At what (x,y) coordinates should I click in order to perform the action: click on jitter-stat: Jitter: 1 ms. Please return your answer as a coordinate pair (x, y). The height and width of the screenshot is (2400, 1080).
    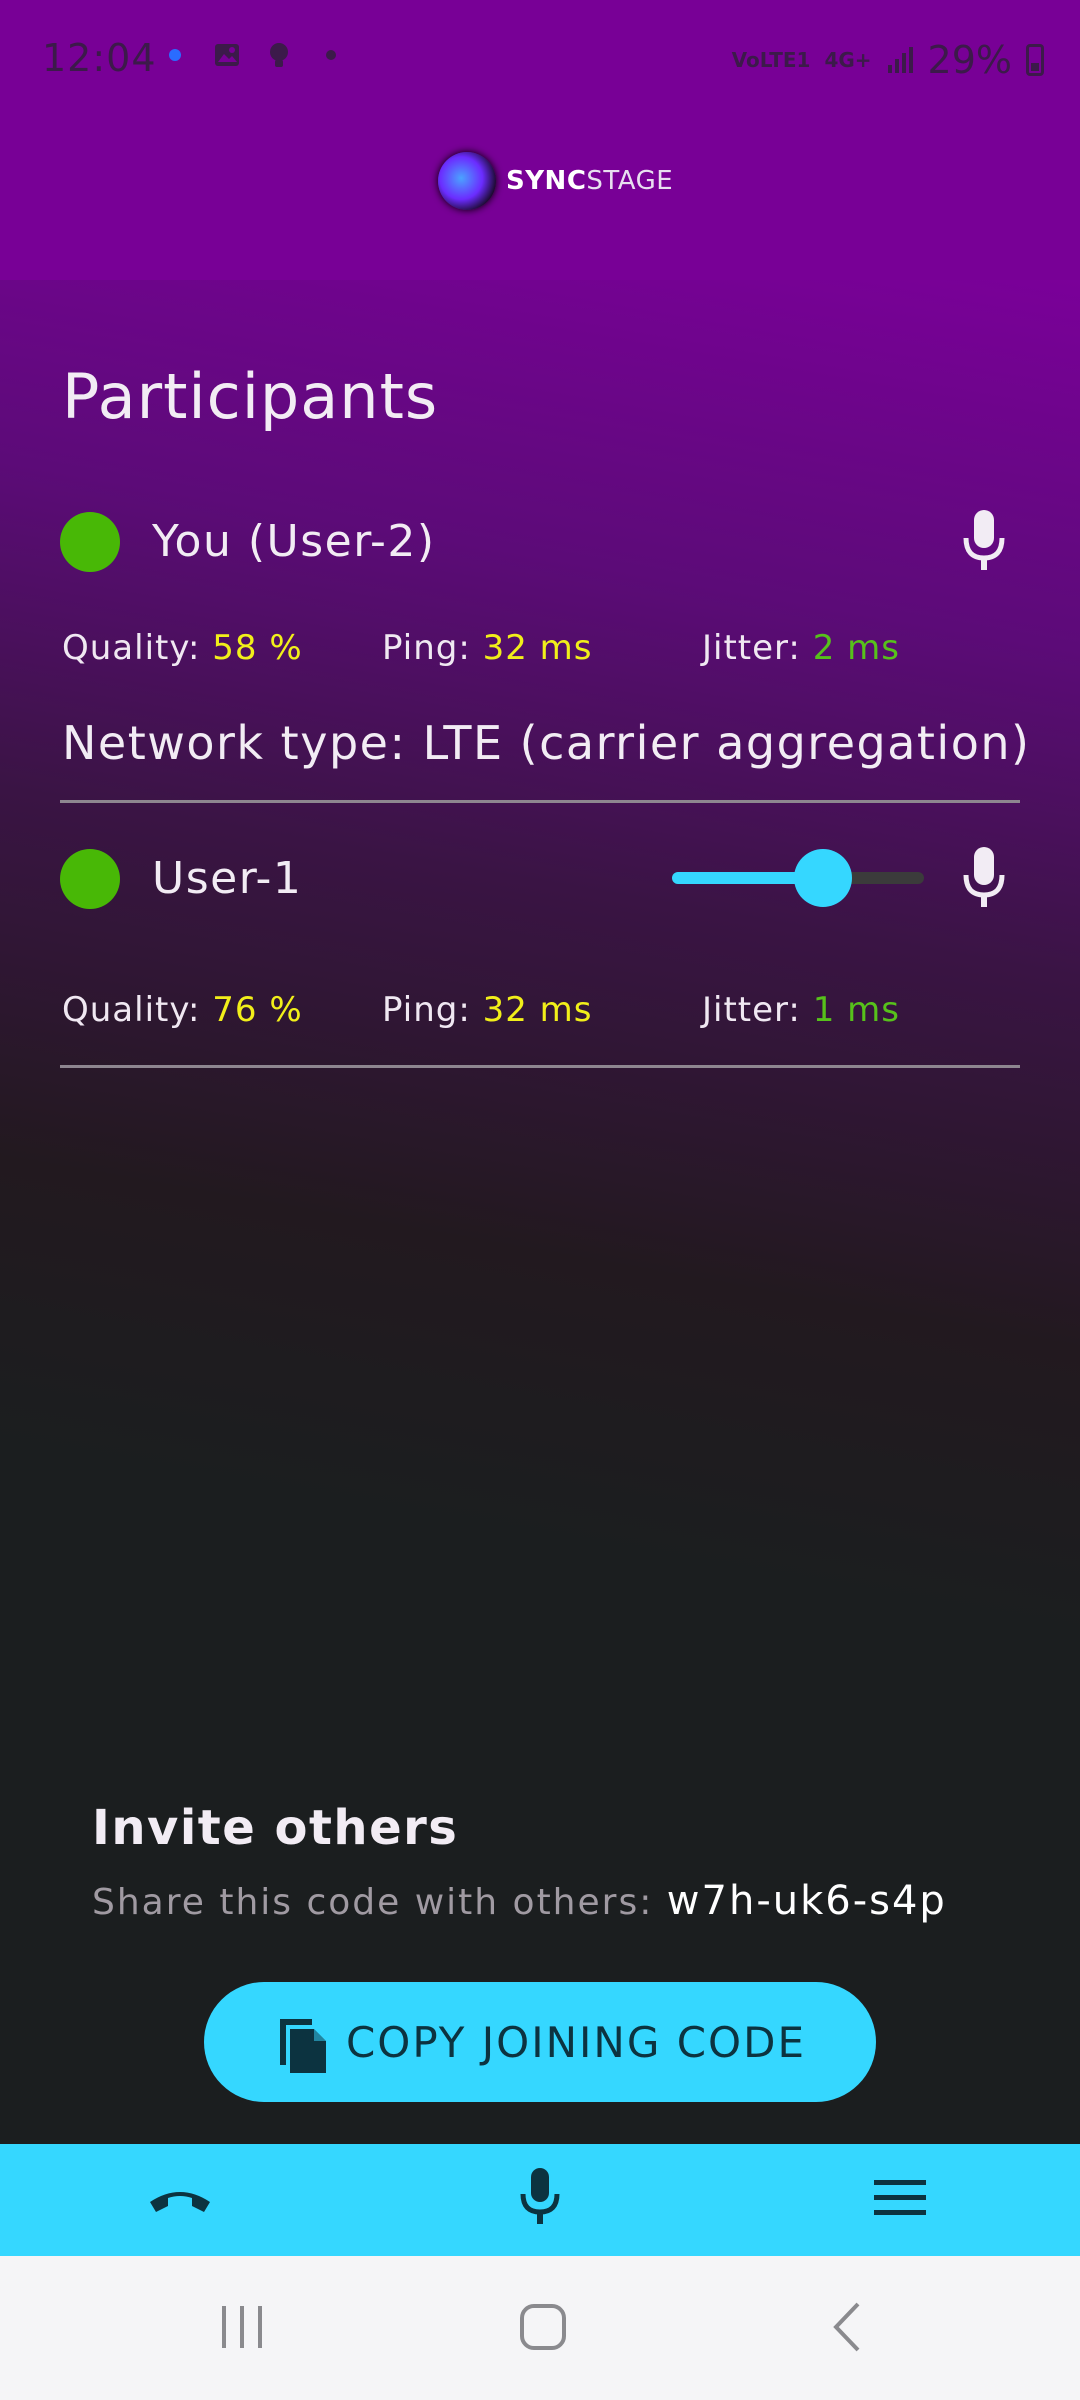
    Looking at the image, I should click on (801, 1010).